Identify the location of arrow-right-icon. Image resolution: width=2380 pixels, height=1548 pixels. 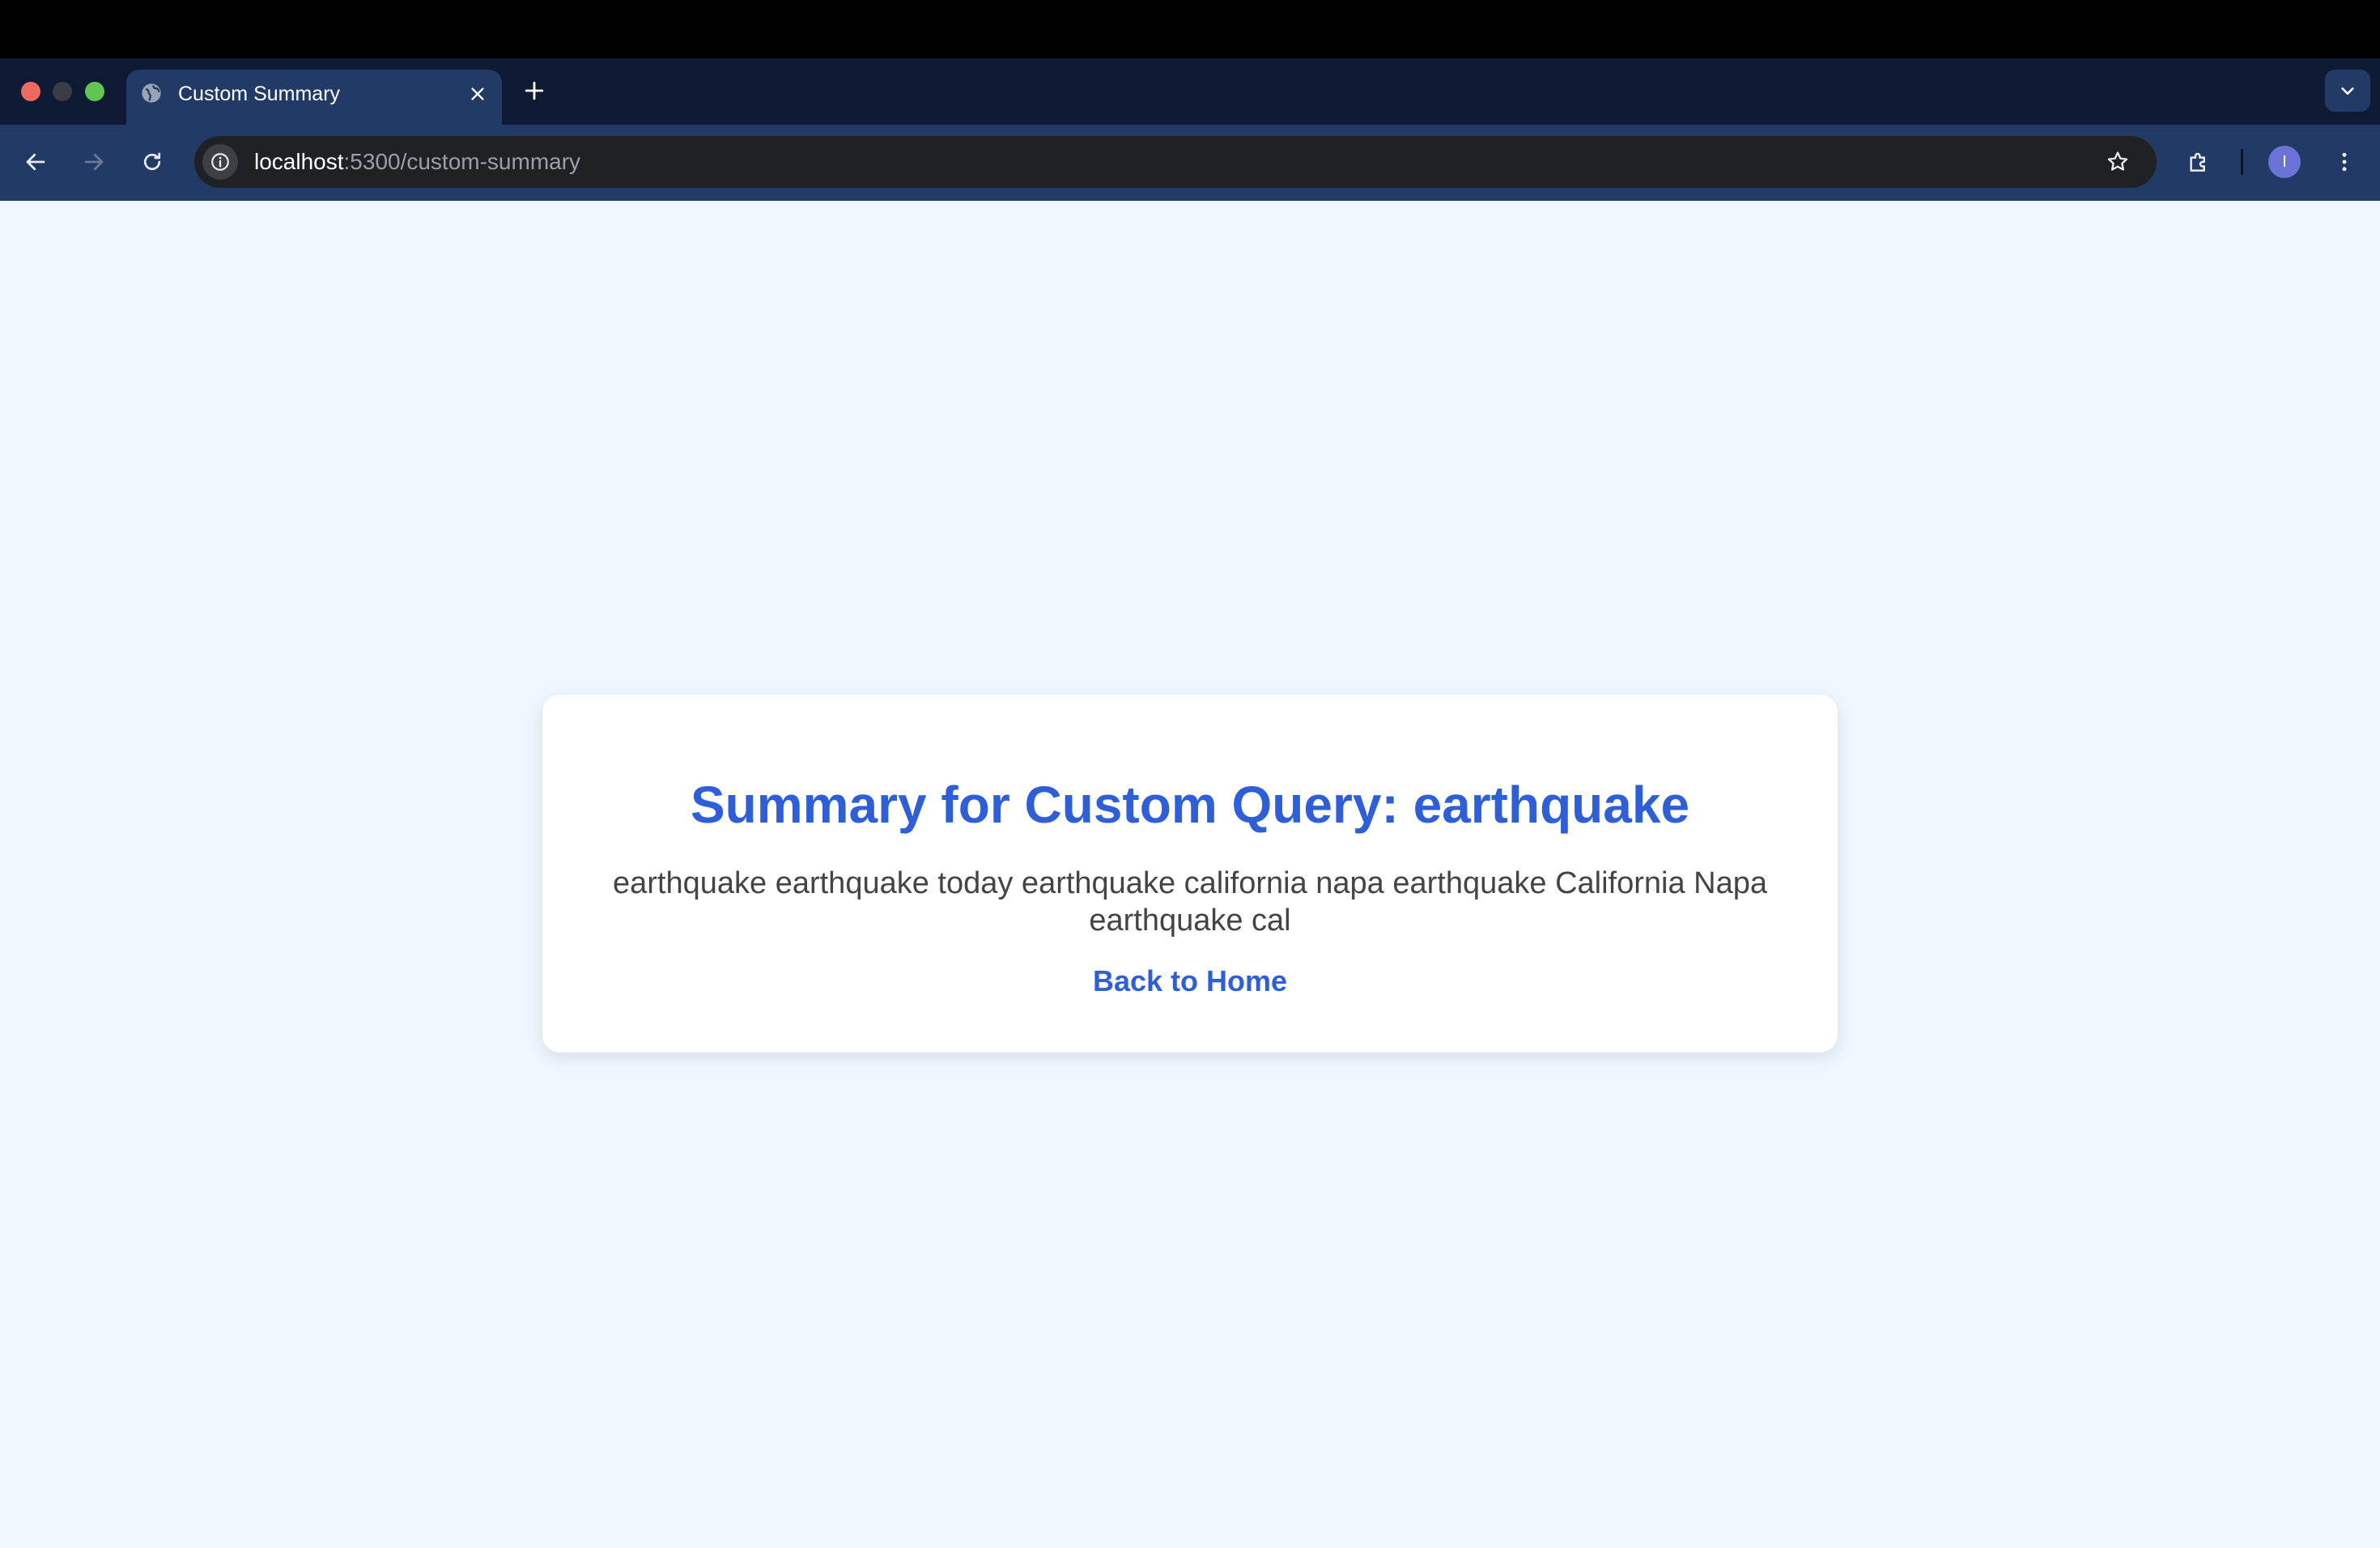
(94, 162).